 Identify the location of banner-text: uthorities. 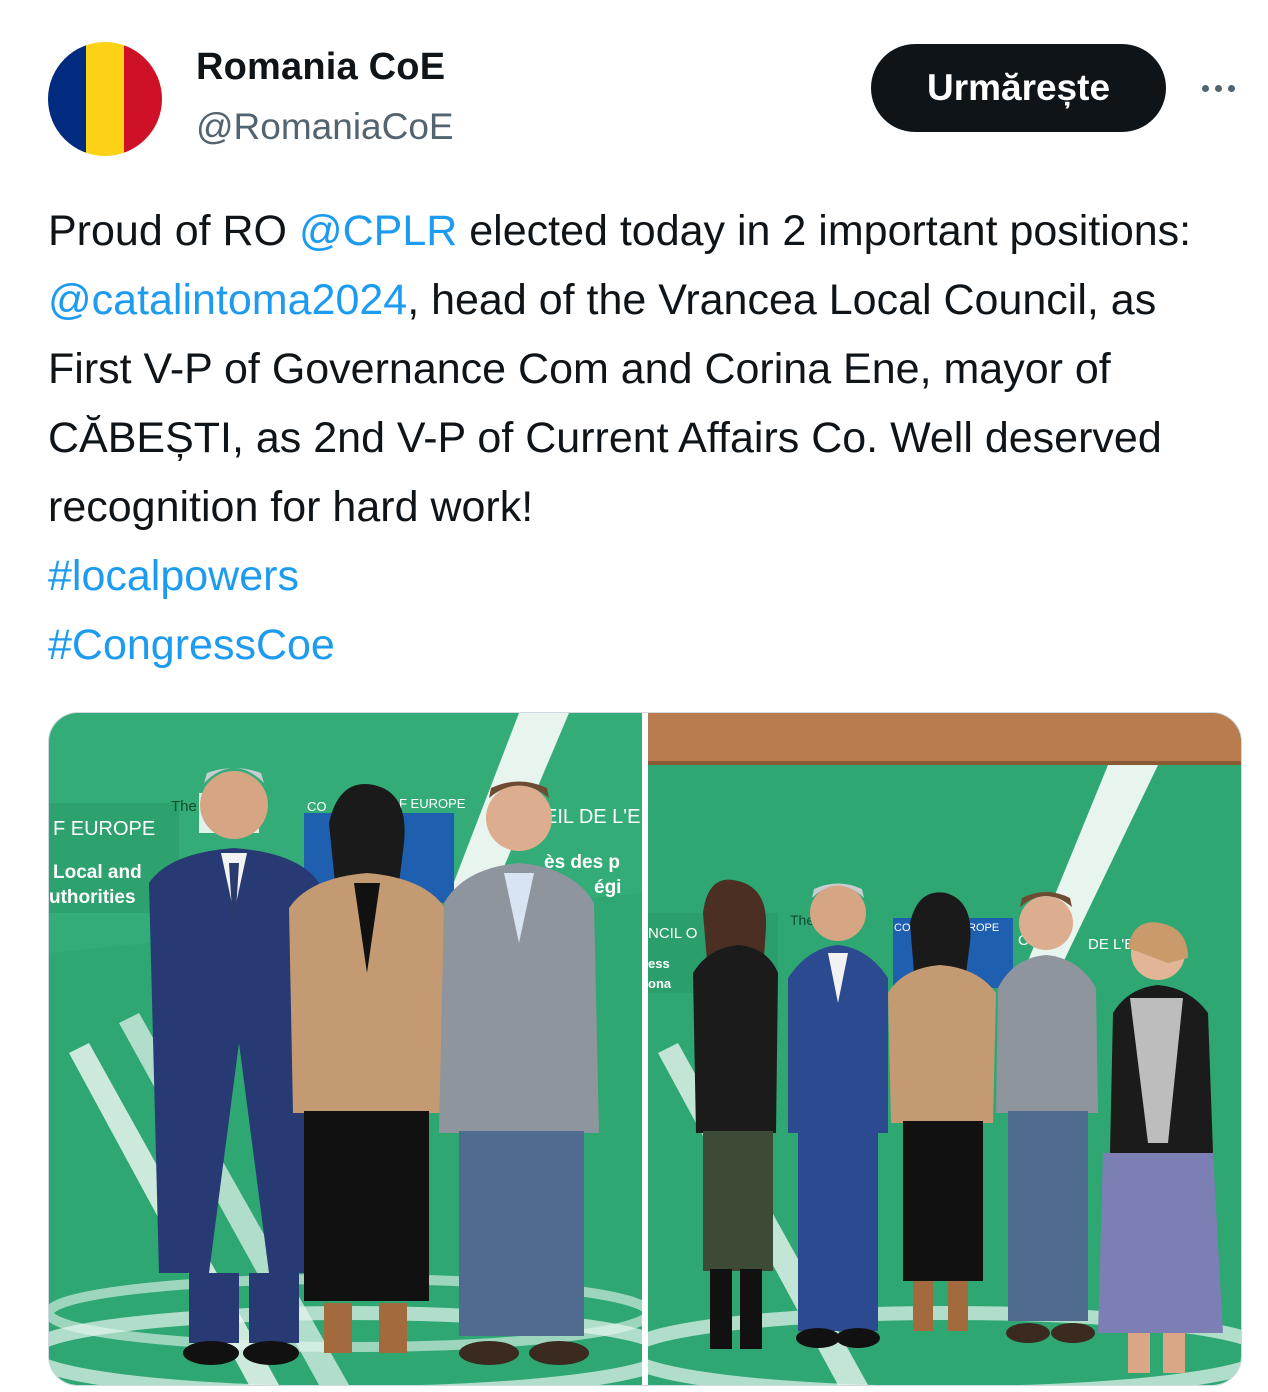
(92, 897).